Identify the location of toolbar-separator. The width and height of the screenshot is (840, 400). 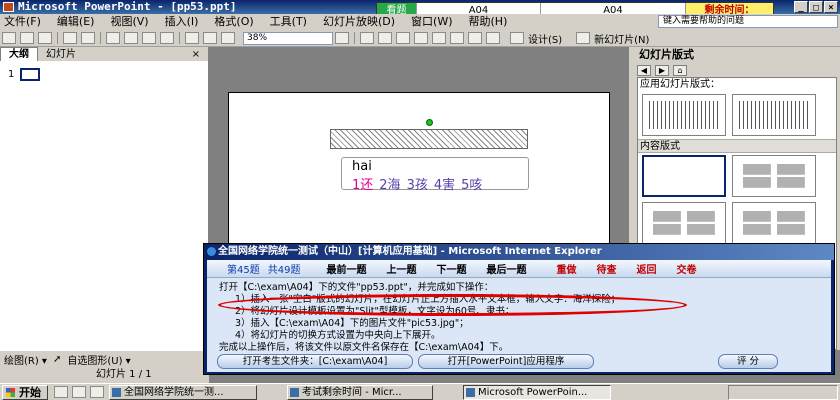
(57, 38).